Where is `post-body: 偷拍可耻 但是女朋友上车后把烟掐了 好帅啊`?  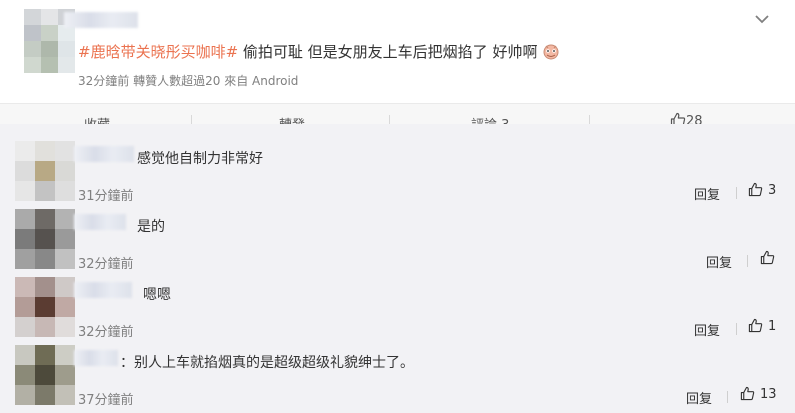 post-body: 偷拍可耻 但是女朋友上车后把烟掐了 好帅啊 is located at coordinates (388, 52).